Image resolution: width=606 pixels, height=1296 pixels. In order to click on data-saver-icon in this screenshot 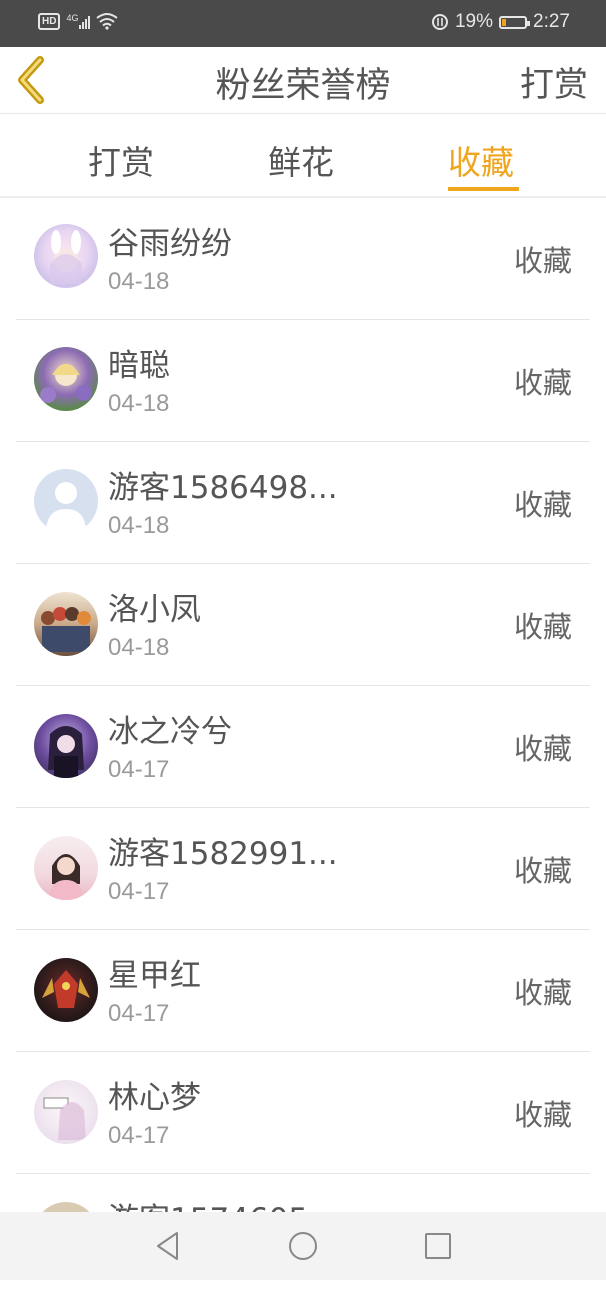, I will do `click(439, 22)`.